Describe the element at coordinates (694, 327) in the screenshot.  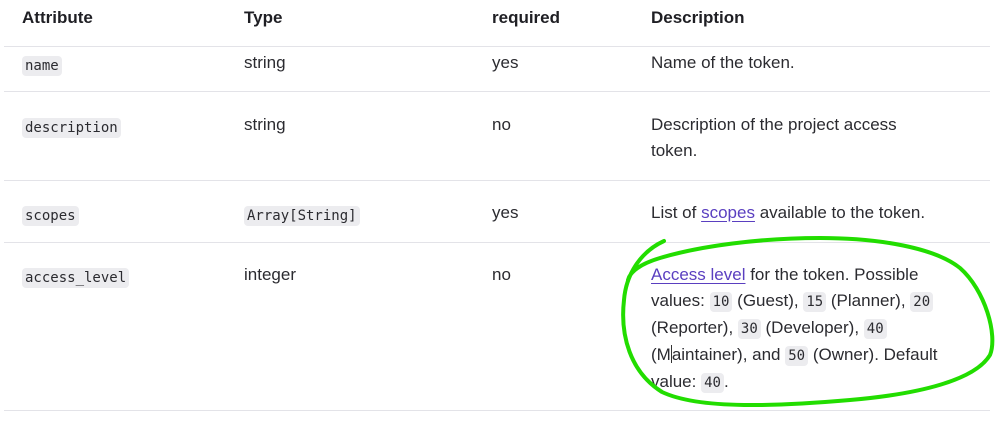
I see `description-text: (Reporter),` at that location.